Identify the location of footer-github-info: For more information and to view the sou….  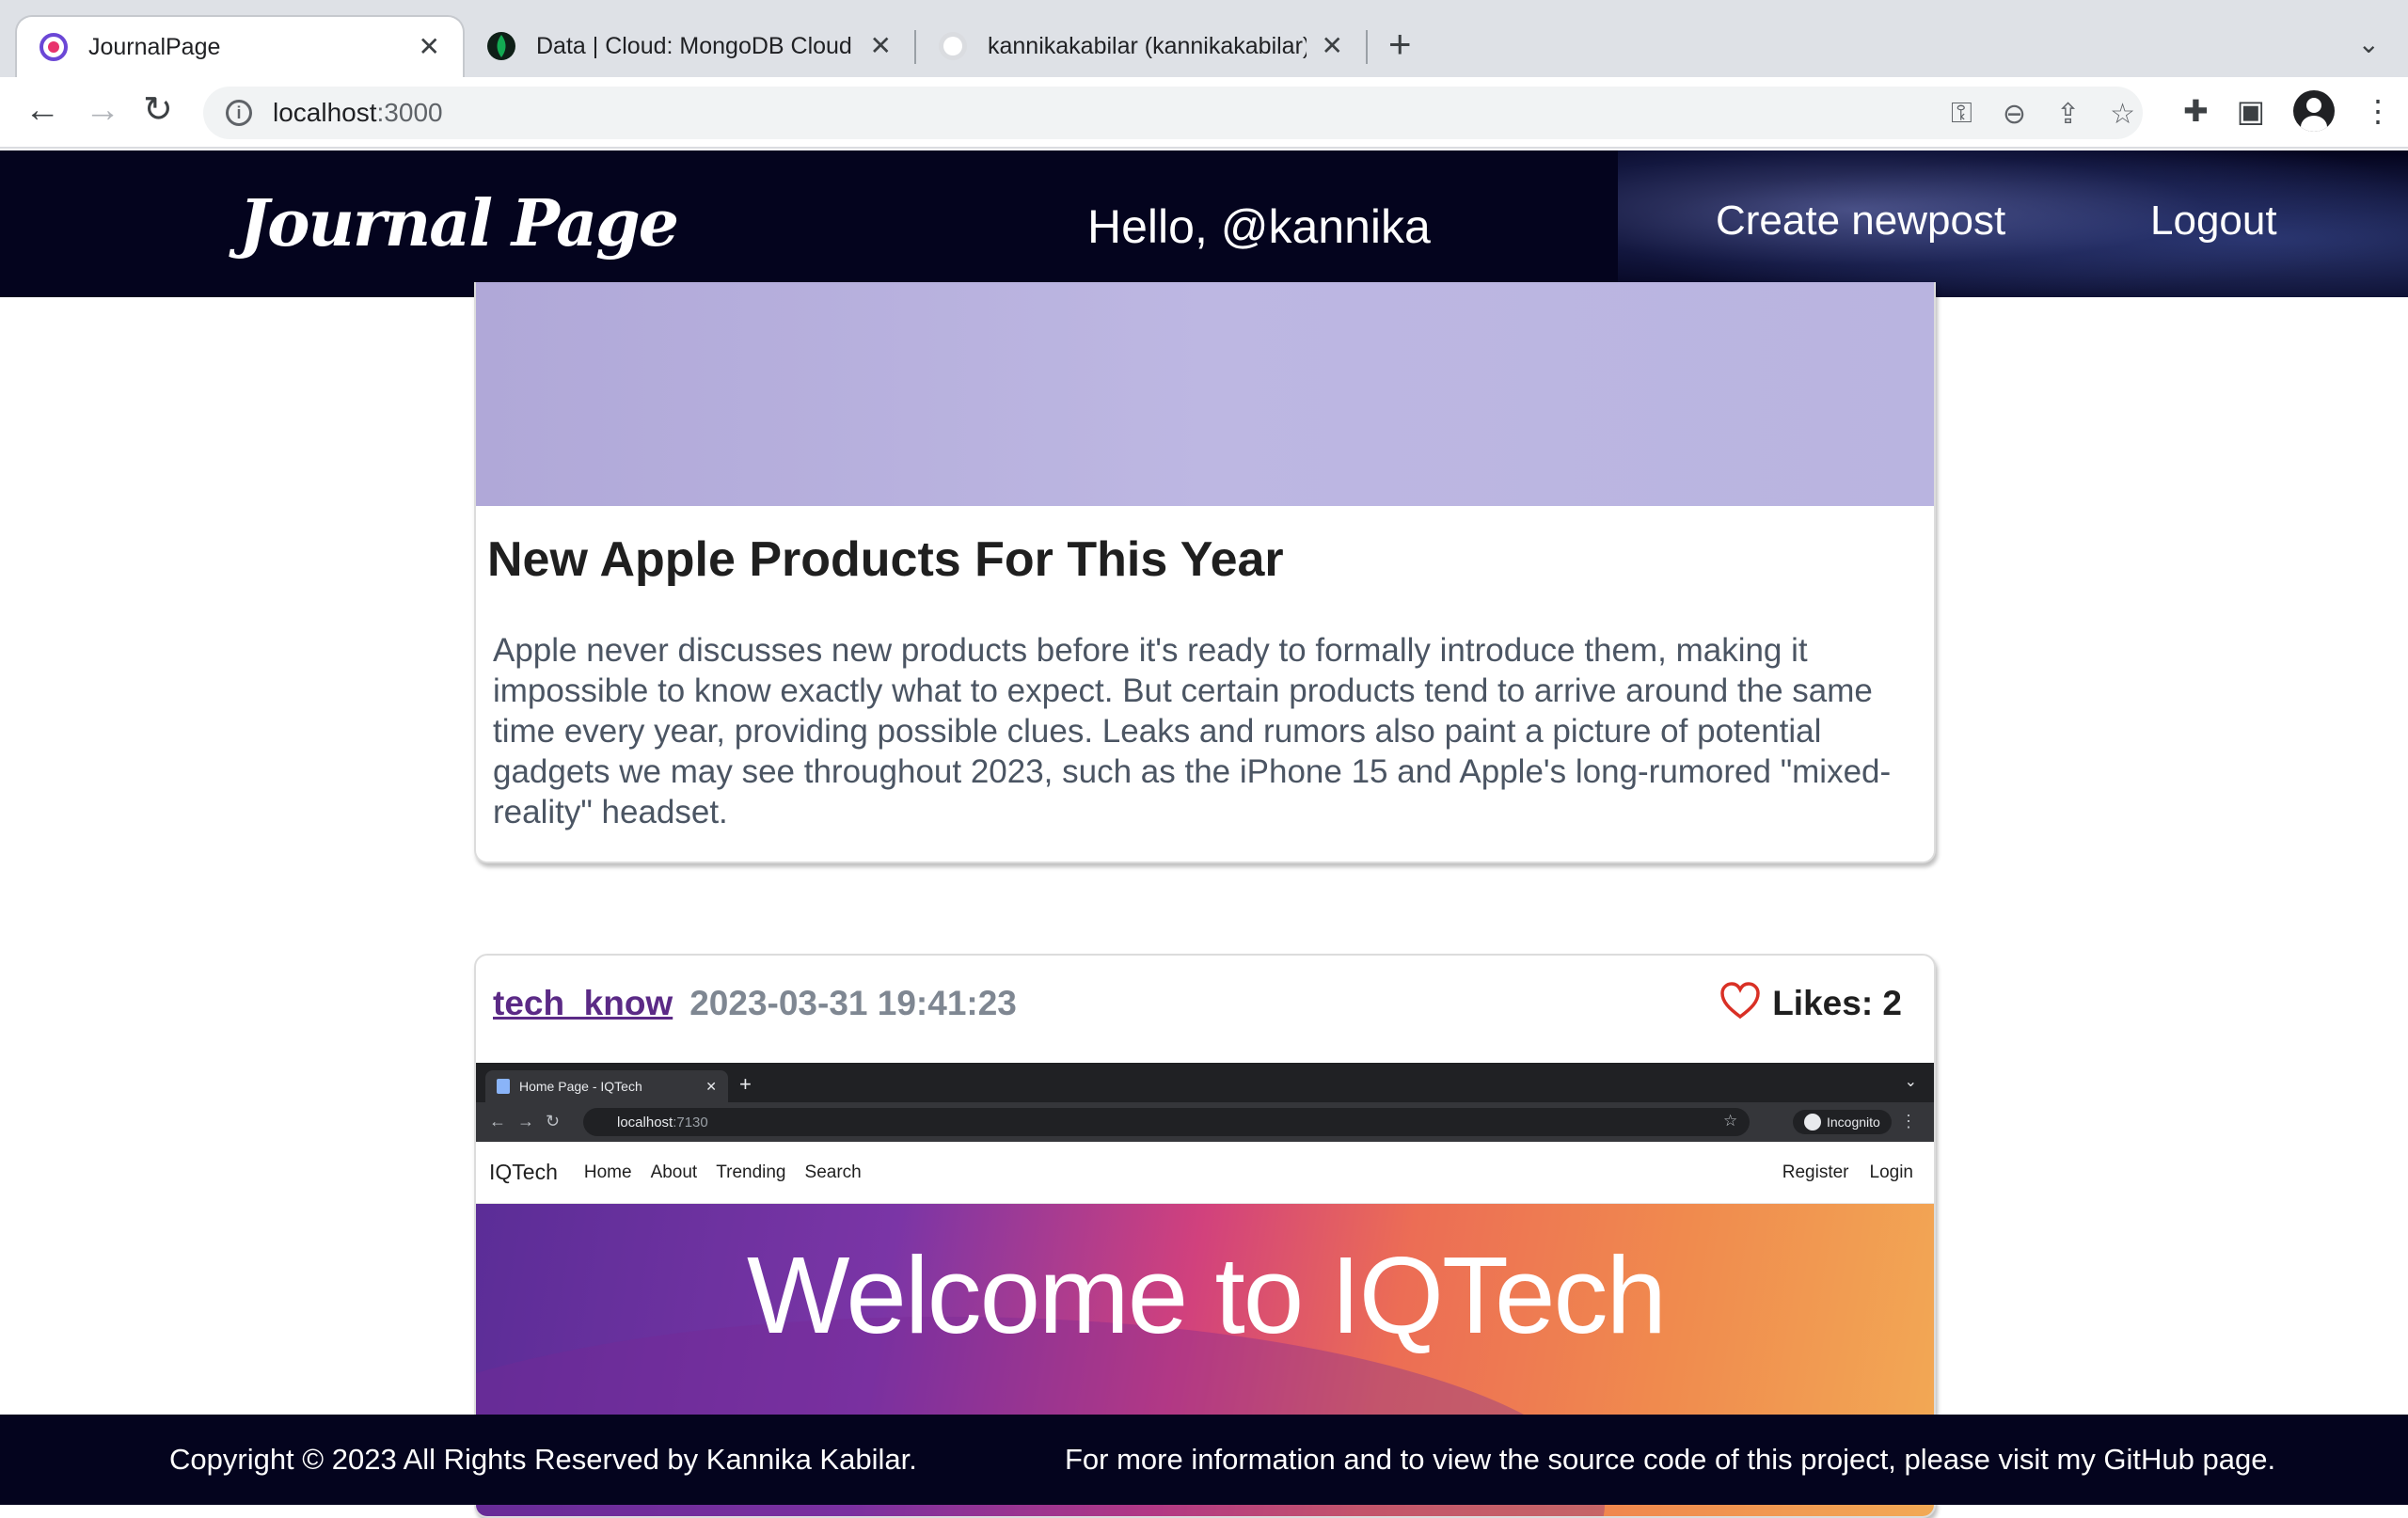
(1670, 1460).